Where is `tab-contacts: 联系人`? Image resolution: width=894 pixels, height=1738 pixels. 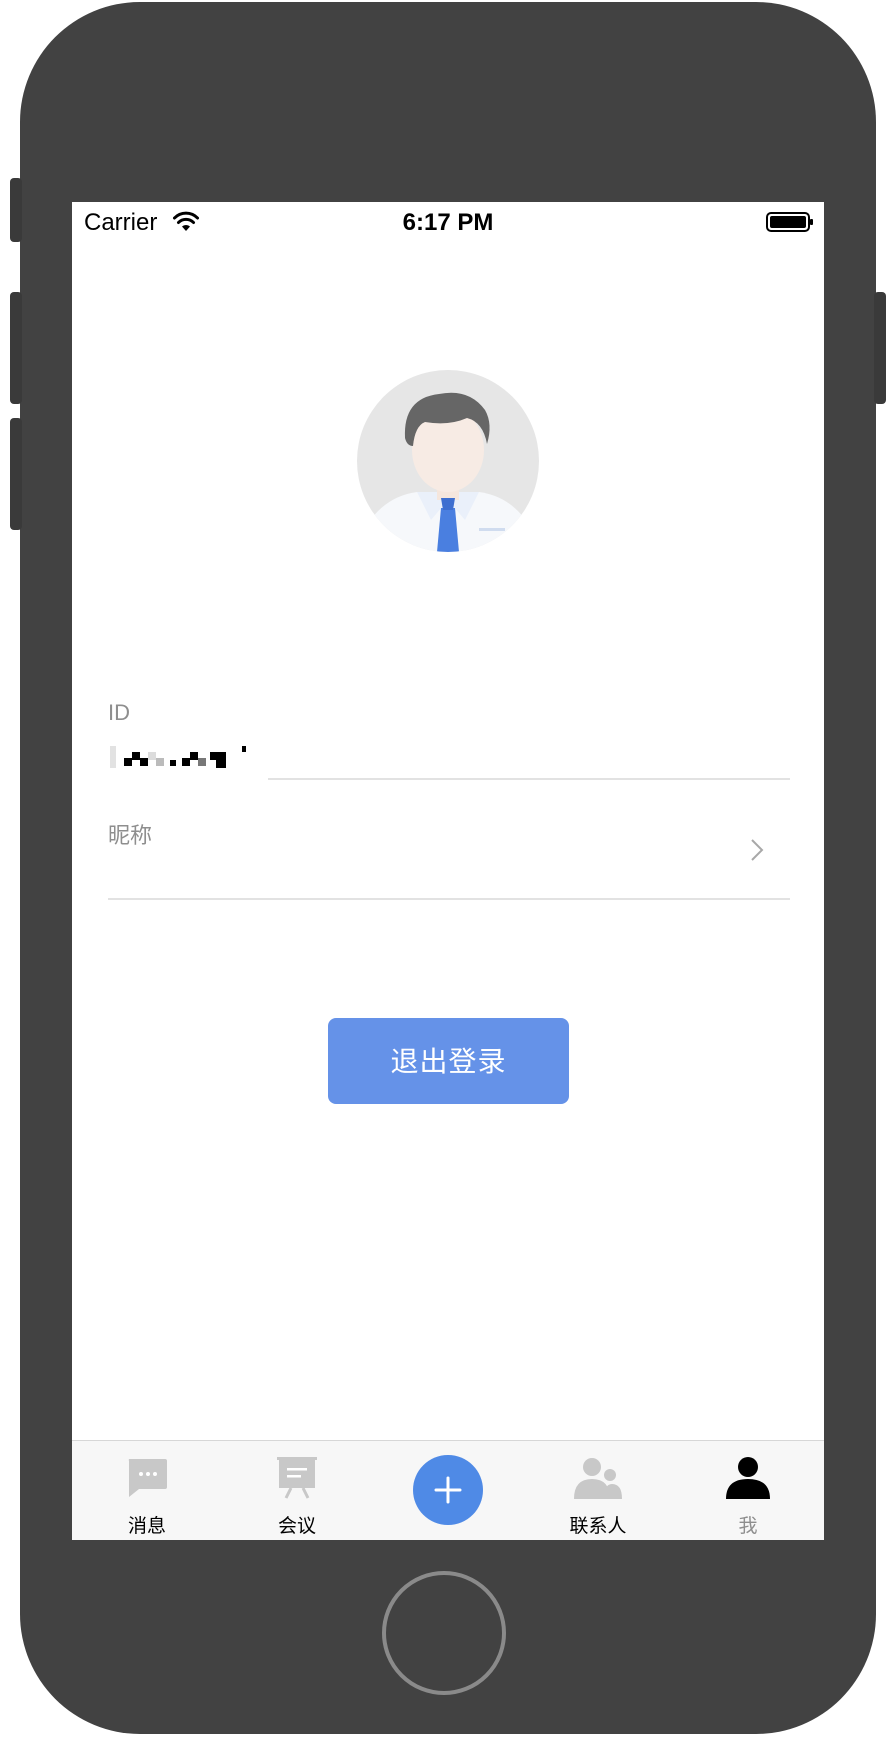
tab-contacts: 联系人 is located at coordinates (598, 1490).